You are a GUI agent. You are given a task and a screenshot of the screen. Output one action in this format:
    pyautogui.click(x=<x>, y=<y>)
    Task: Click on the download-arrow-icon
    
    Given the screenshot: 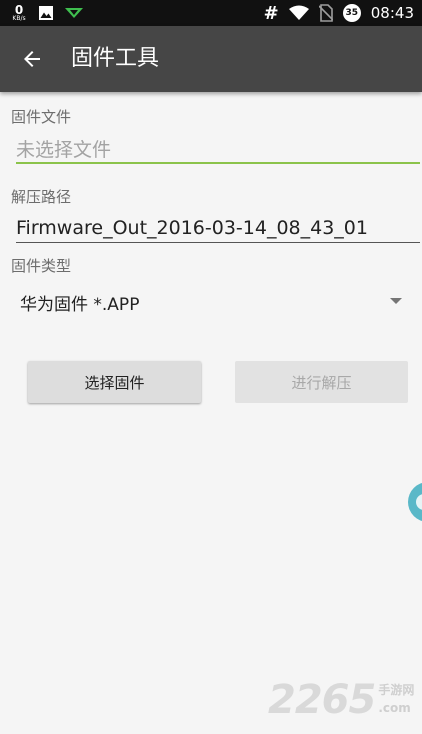 What is the action you would take?
    pyautogui.click(x=74, y=13)
    